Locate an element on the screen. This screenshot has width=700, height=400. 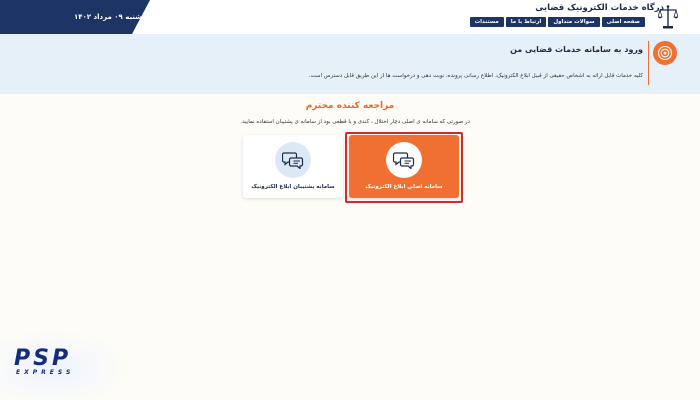
current-date: دوشنبه ۰۹ مرداد ۱۴۰۲ is located at coordinates (111, 17).